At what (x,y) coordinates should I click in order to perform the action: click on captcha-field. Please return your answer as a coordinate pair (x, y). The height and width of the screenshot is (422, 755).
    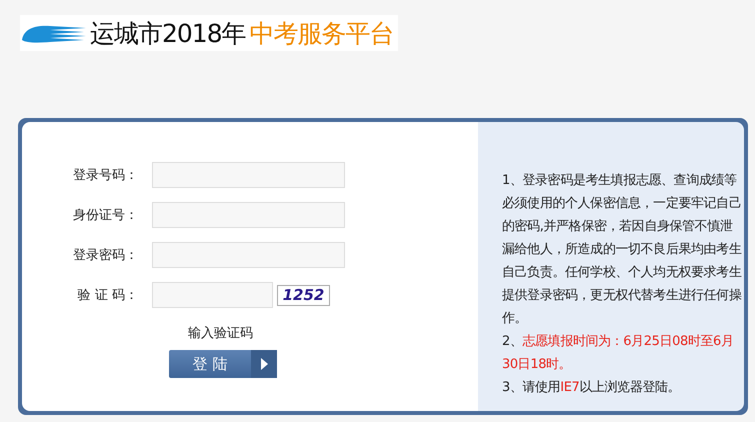
    Looking at the image, I should click on (212, 295).